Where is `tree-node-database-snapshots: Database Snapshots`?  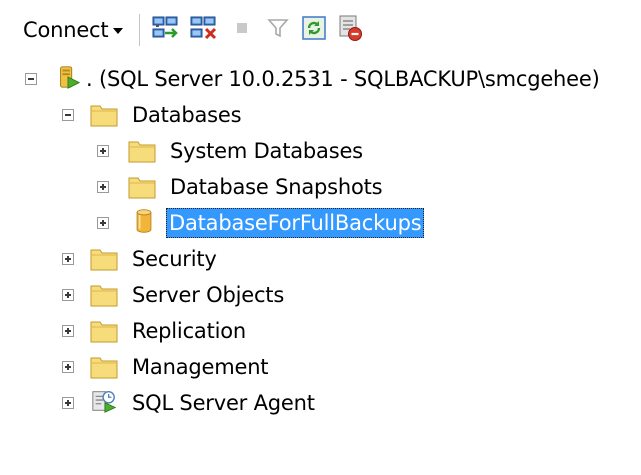 tree-node-database-snapshots: Database Snapshots is located at coordinates (320, 187).